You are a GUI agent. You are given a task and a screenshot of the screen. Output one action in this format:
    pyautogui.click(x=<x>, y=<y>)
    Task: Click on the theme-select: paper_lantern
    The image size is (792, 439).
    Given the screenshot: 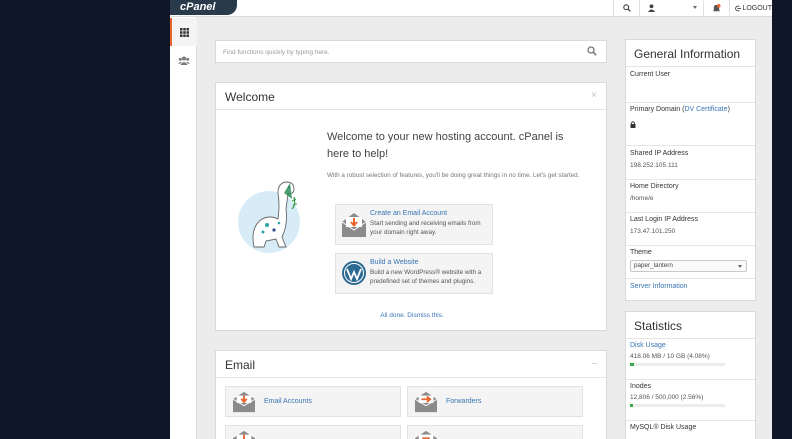 What is the action you would take?
    pyautogui.click(x=688, y=266)
    